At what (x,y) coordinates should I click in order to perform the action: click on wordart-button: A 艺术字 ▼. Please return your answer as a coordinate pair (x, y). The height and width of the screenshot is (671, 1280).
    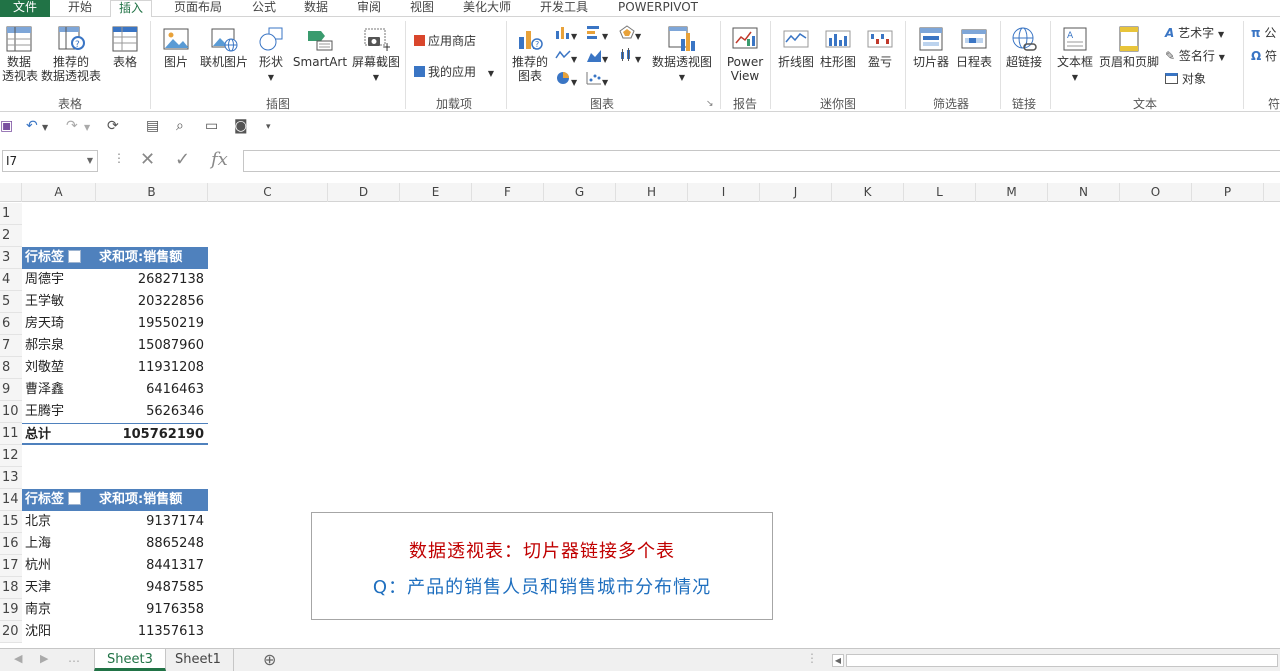
    Looking at the image, I should click on (1194, 34).